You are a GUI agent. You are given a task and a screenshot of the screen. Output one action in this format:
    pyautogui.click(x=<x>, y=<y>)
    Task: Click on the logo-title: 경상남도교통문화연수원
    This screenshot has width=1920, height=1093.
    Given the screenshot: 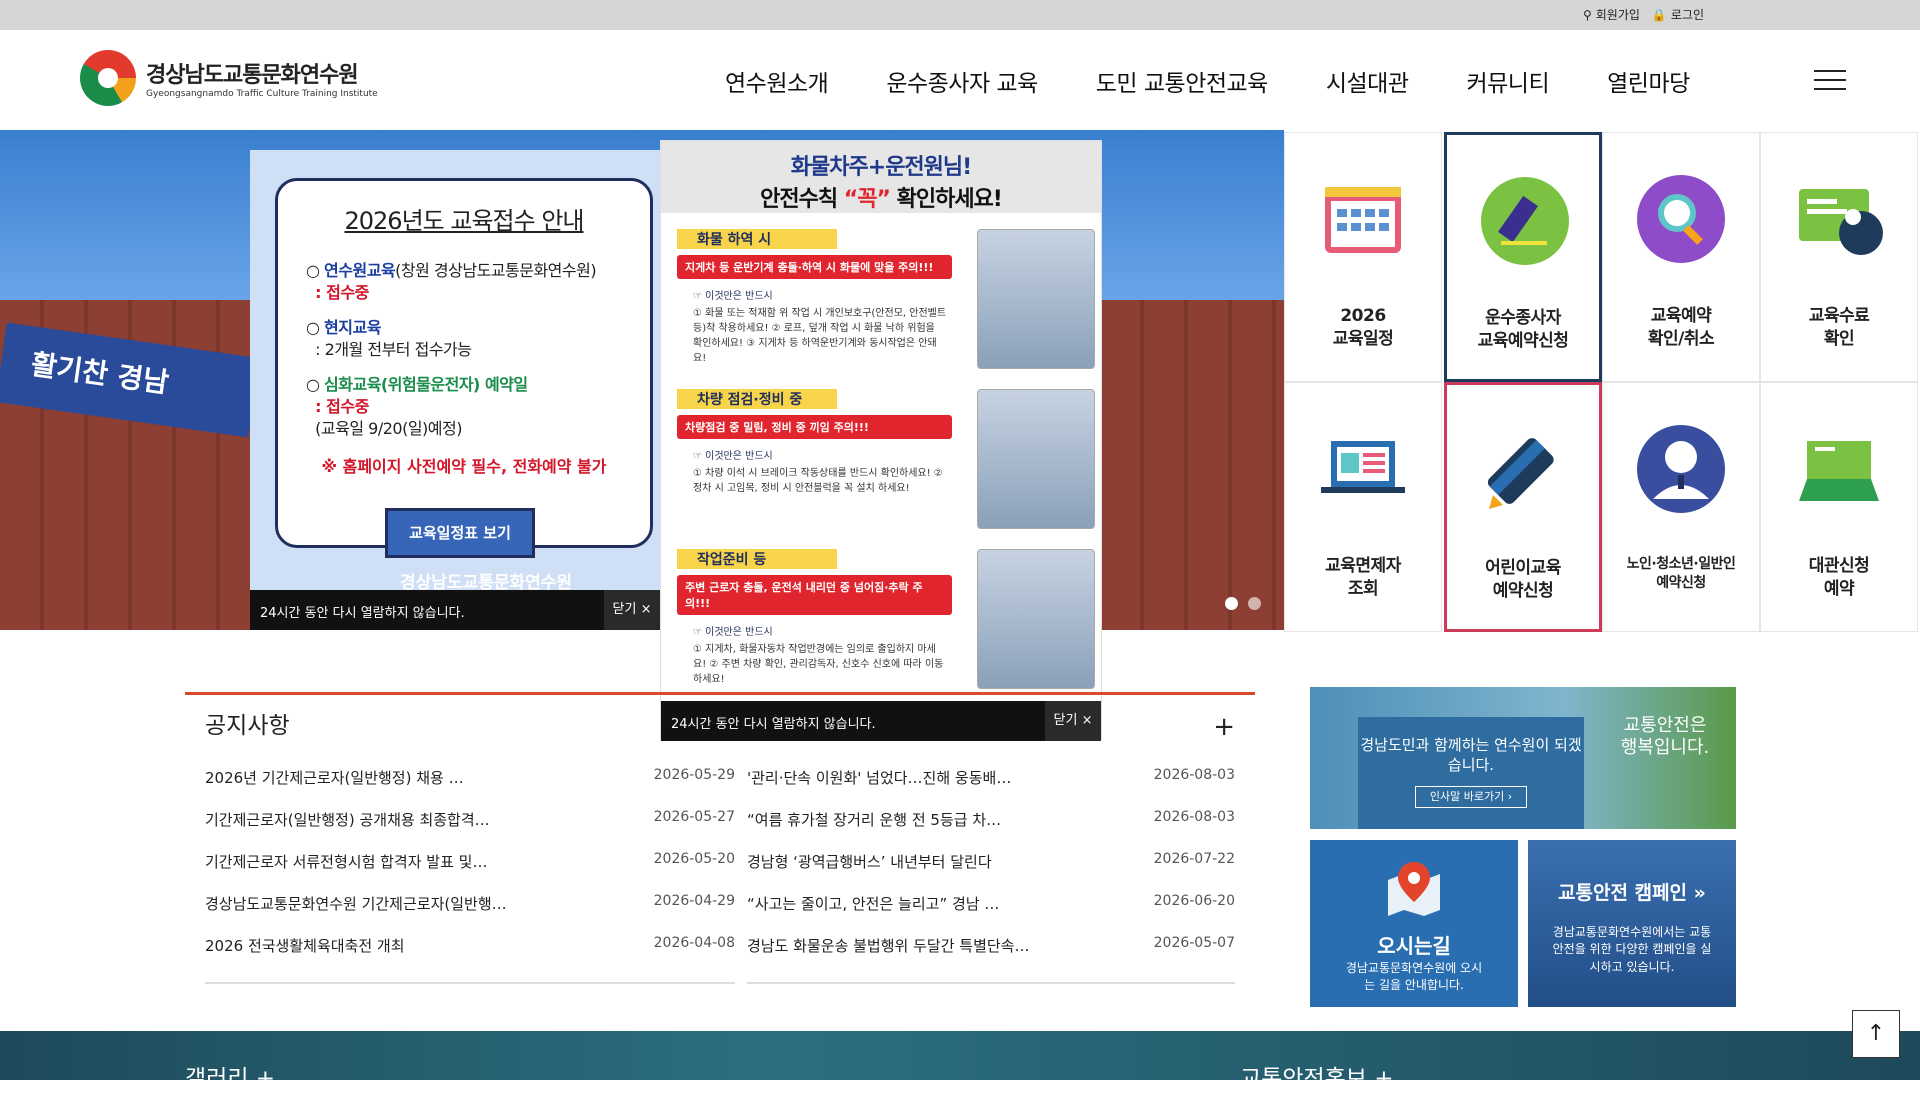 What is the action you would take?
    pyautogui.click(x=252, y=75)
    